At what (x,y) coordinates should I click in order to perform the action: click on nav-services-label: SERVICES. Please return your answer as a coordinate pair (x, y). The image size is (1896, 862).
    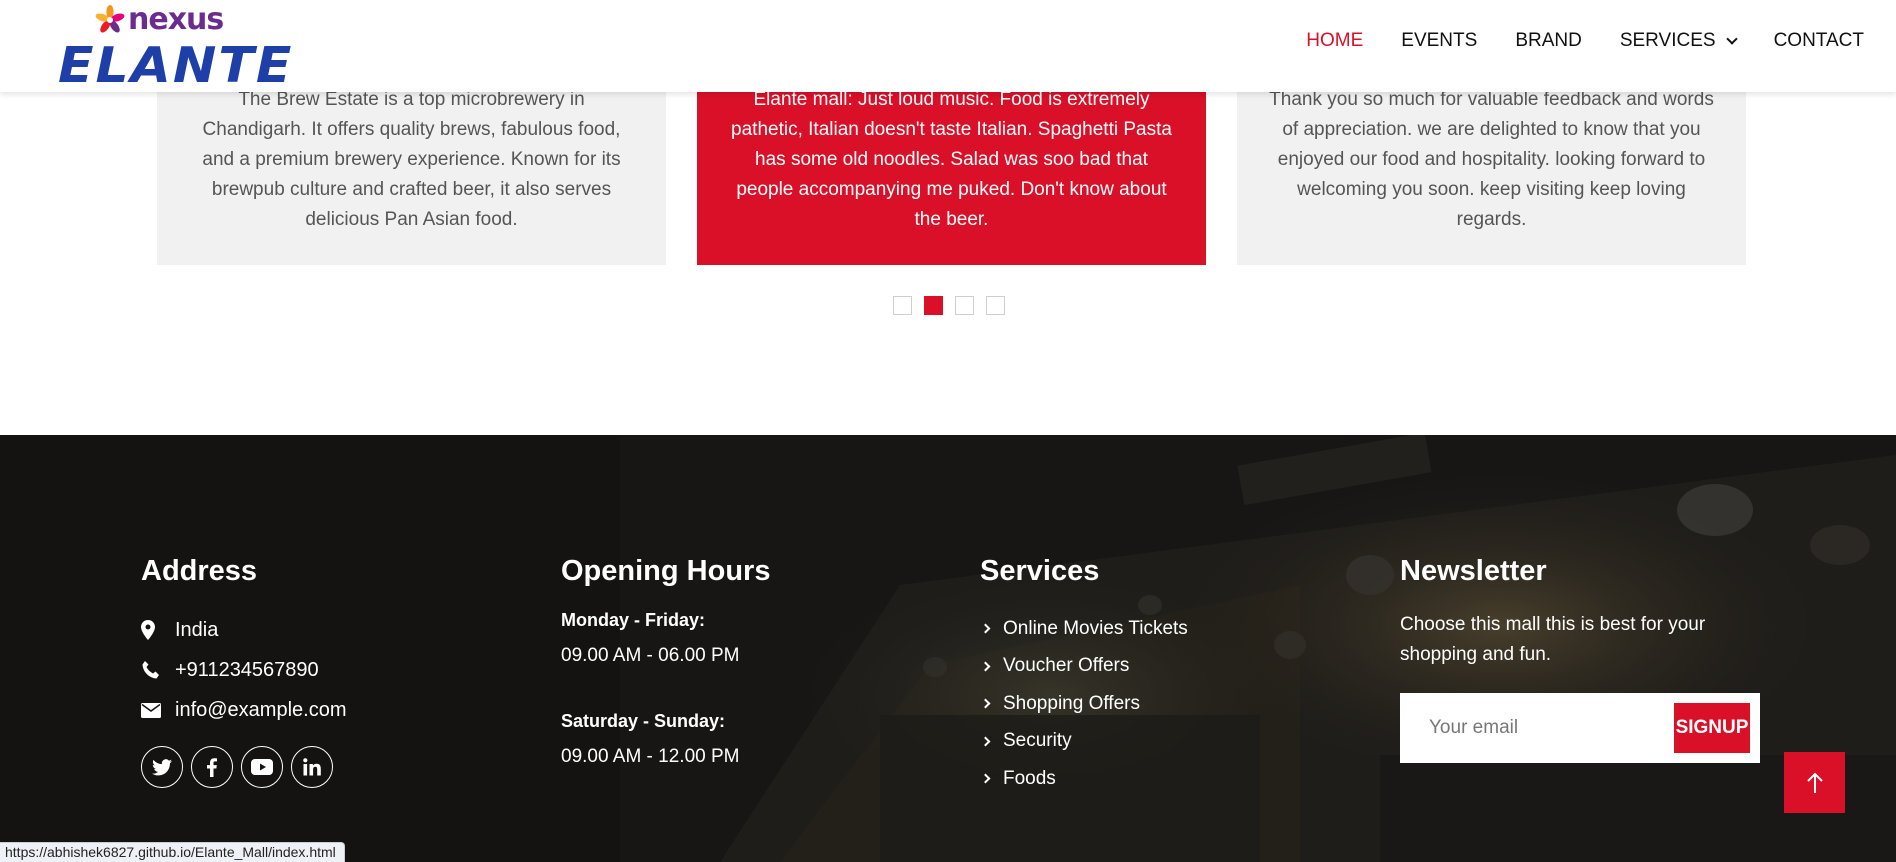
    Looking at the image, I should click on (1667, 40).